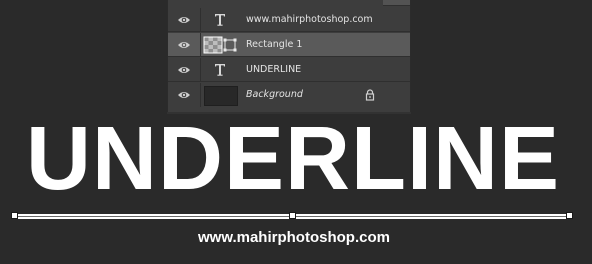  What do you see at coordinates (396, 3) in the screenshot?
I see `panel-scrollbar-top` at bounding box center [396, 3].